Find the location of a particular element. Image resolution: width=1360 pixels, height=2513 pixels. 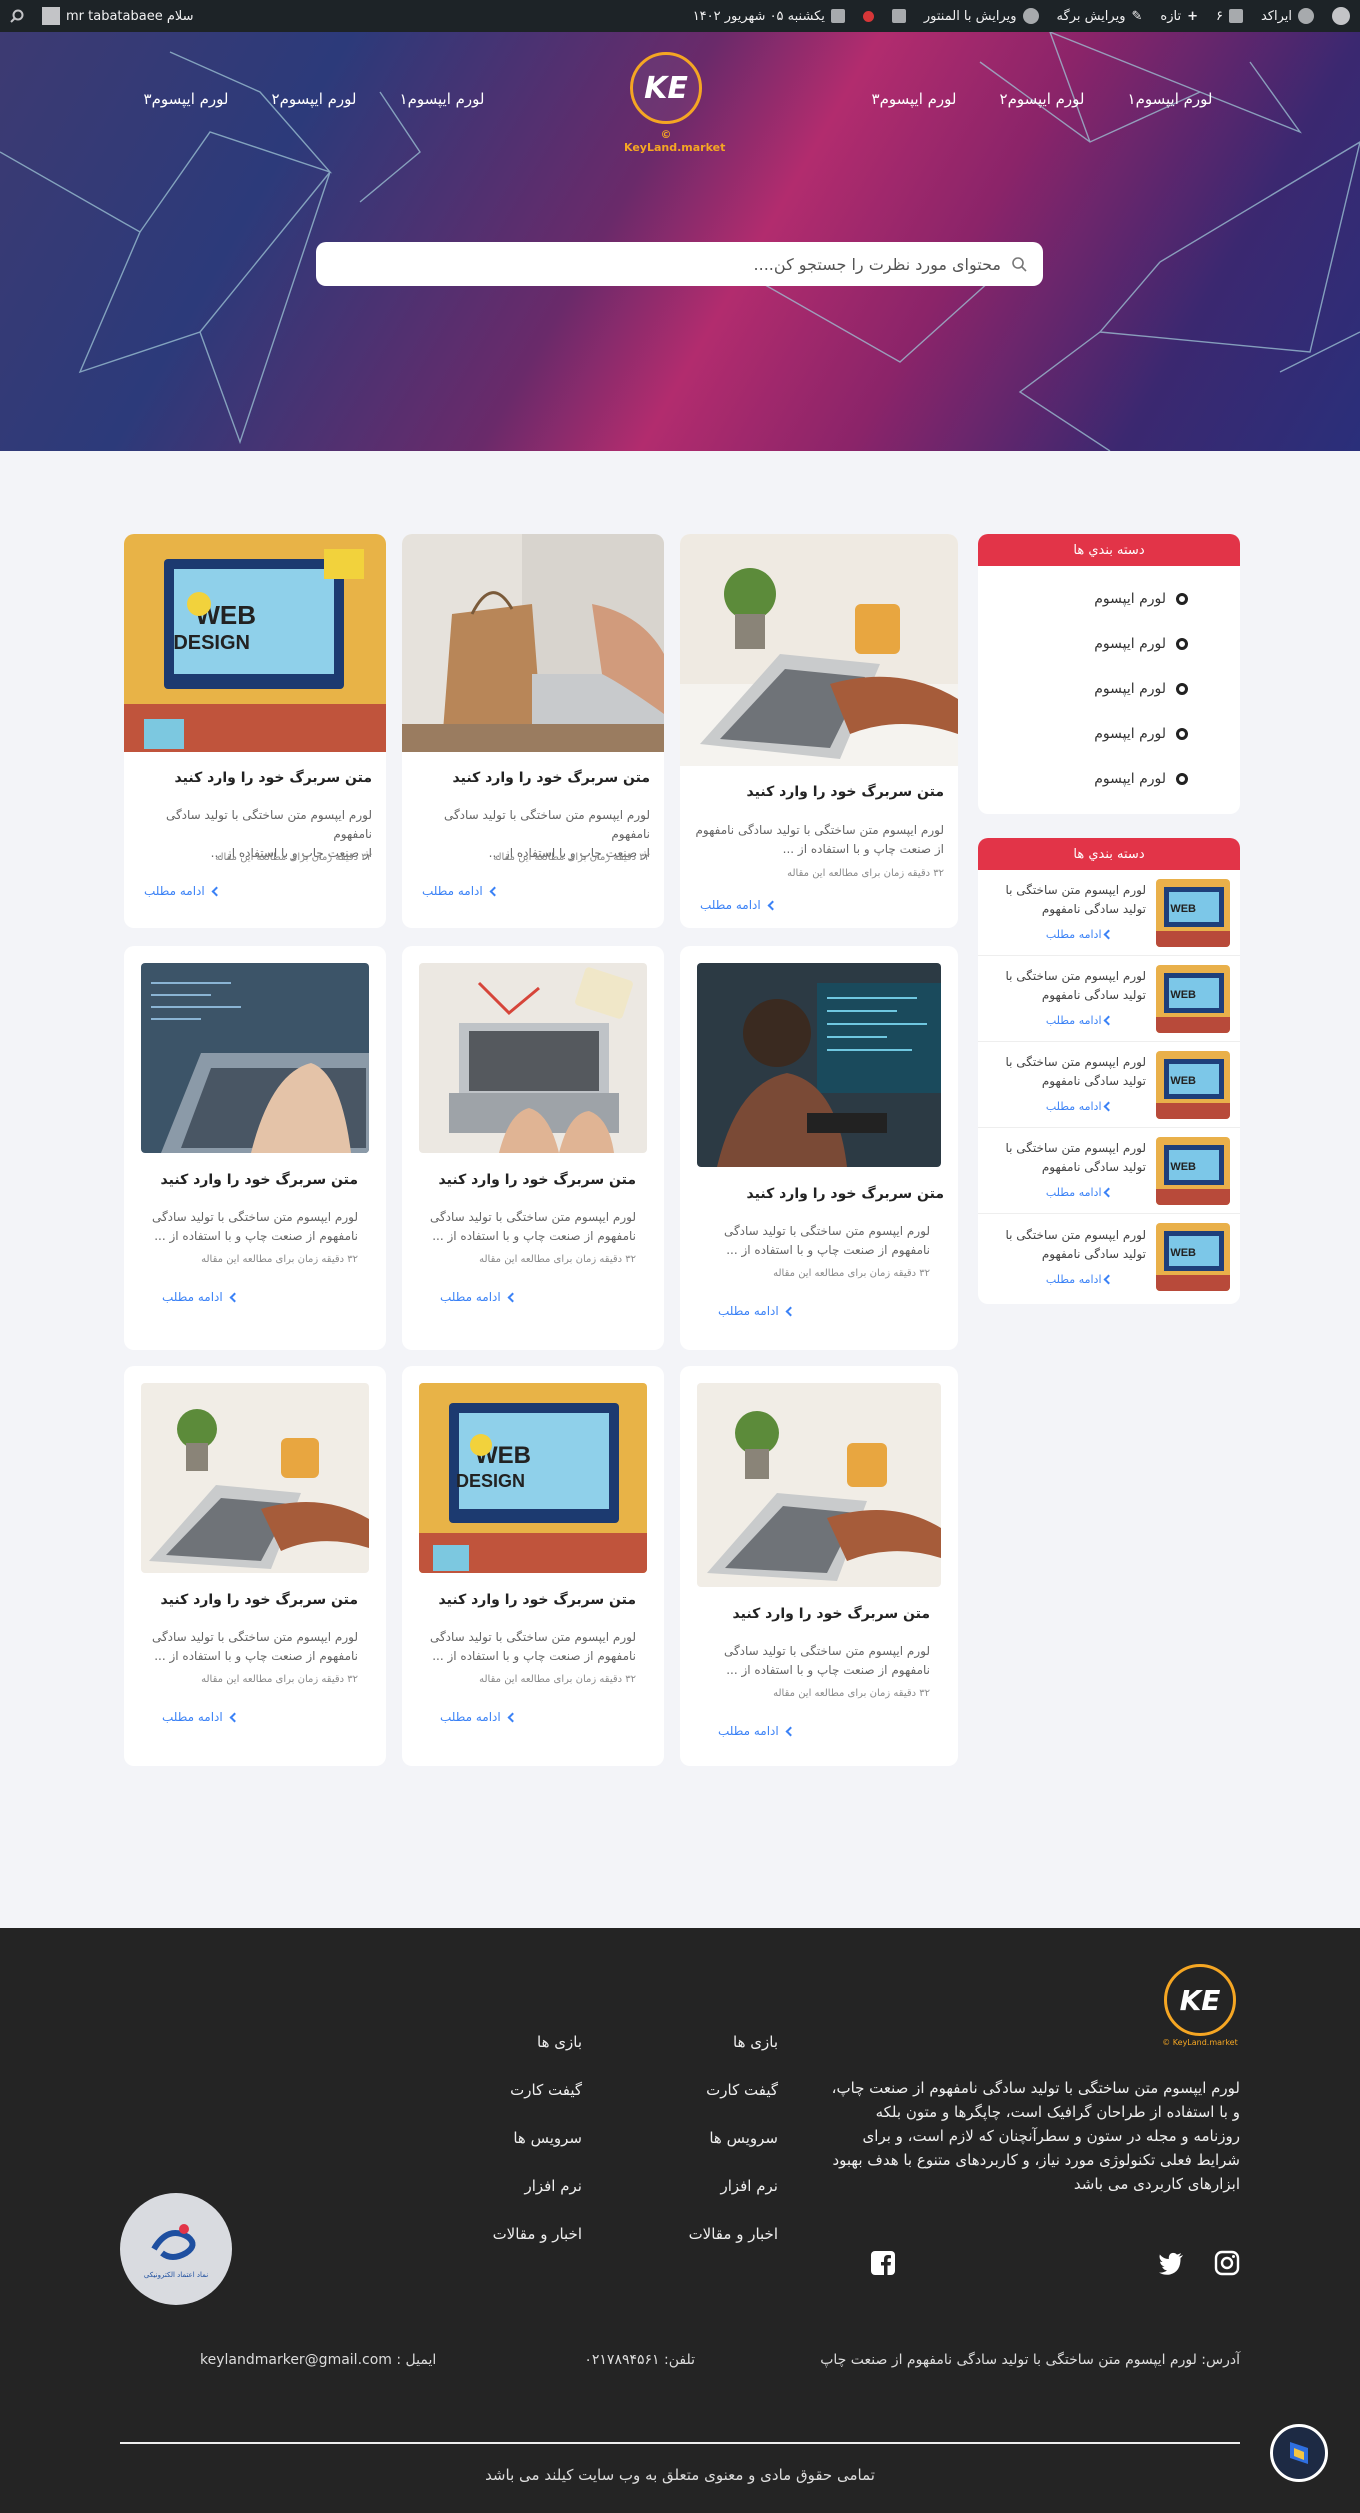

site-name-link: ایراکد is located at coordinates (1287, 16).